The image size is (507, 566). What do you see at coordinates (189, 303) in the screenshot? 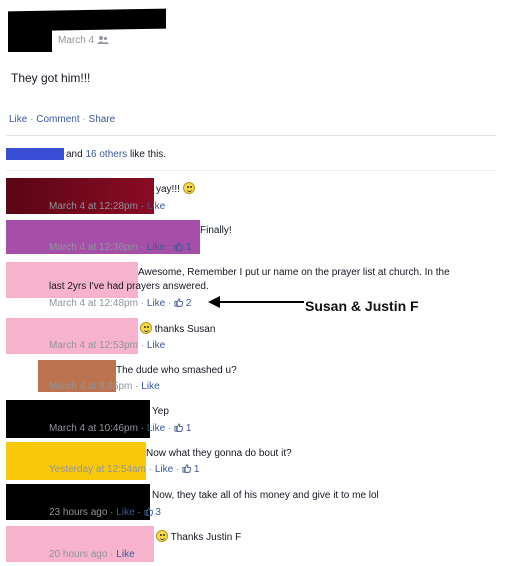
I see `comment-like-count: 2` at bounding box center [189, 303].